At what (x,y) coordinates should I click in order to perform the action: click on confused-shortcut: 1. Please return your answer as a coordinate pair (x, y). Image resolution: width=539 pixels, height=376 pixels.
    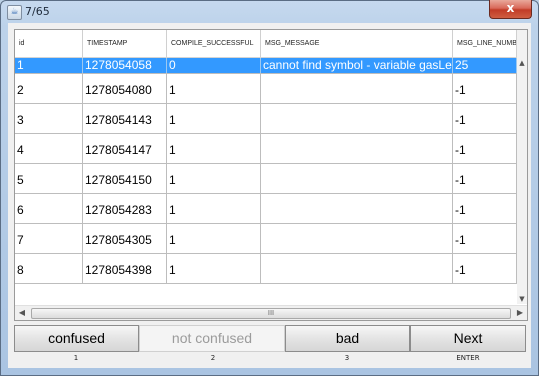
    Looking at the image, I should click on (76, 358).